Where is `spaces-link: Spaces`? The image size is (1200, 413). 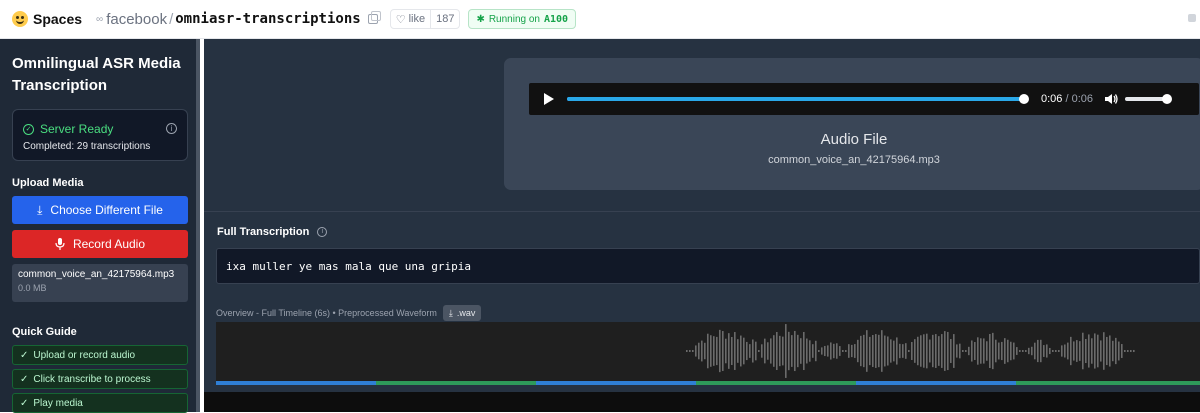 spaces-link: Spaces is located at coordinates (57, 19).